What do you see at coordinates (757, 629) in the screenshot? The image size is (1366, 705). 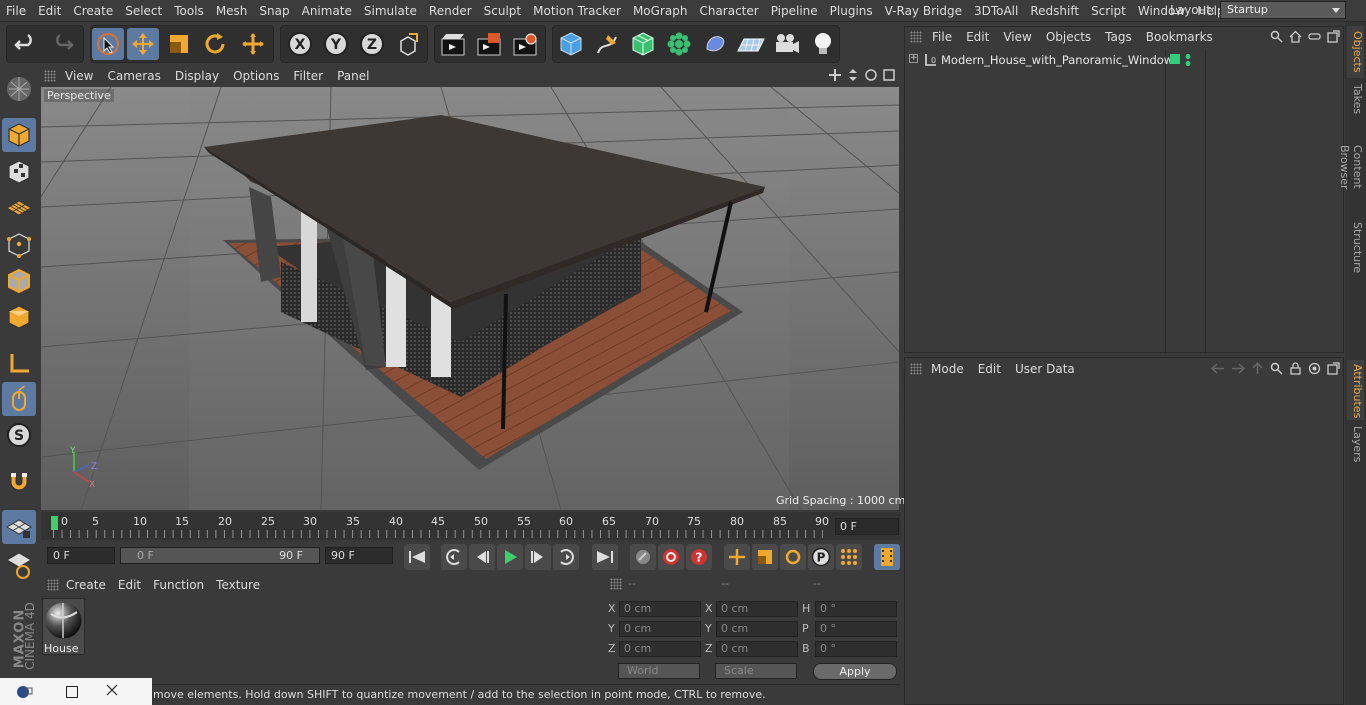 I see `size-y-field: 0 cm` at bounding box center [757, 629].